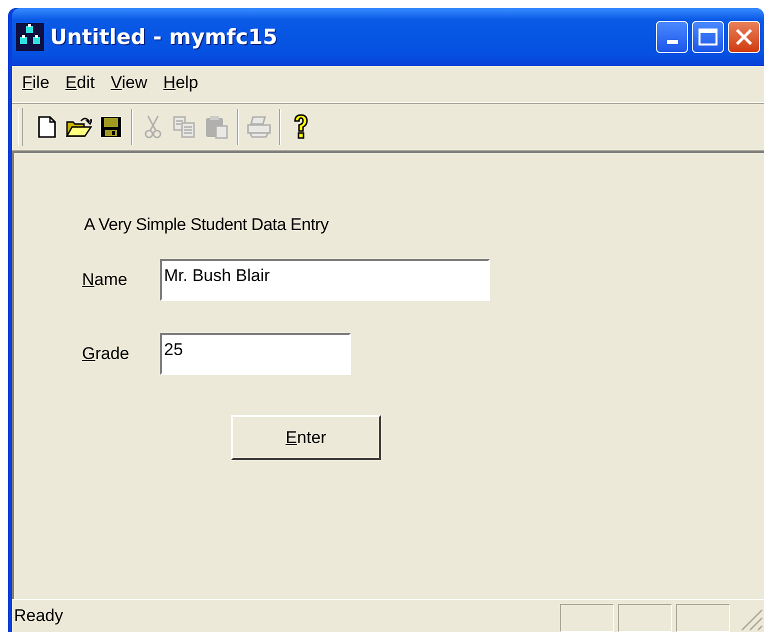 The height and width of the screenshot is (632, 764). What do you see at coordinates (47, 127) in the screenshot?
I see `new-document-icon` at bounding box center [47, 127].